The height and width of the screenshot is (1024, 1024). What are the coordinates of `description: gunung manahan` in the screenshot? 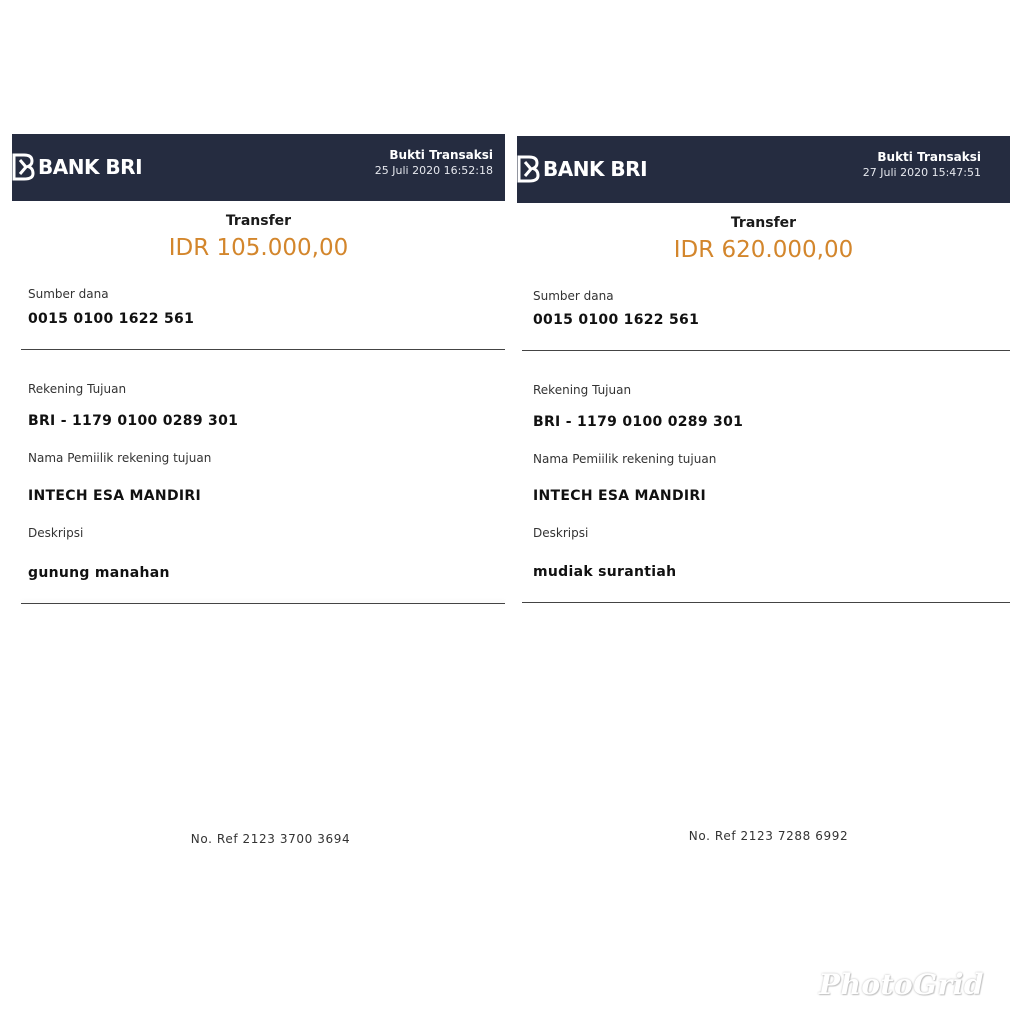 It's located at (99, 573).